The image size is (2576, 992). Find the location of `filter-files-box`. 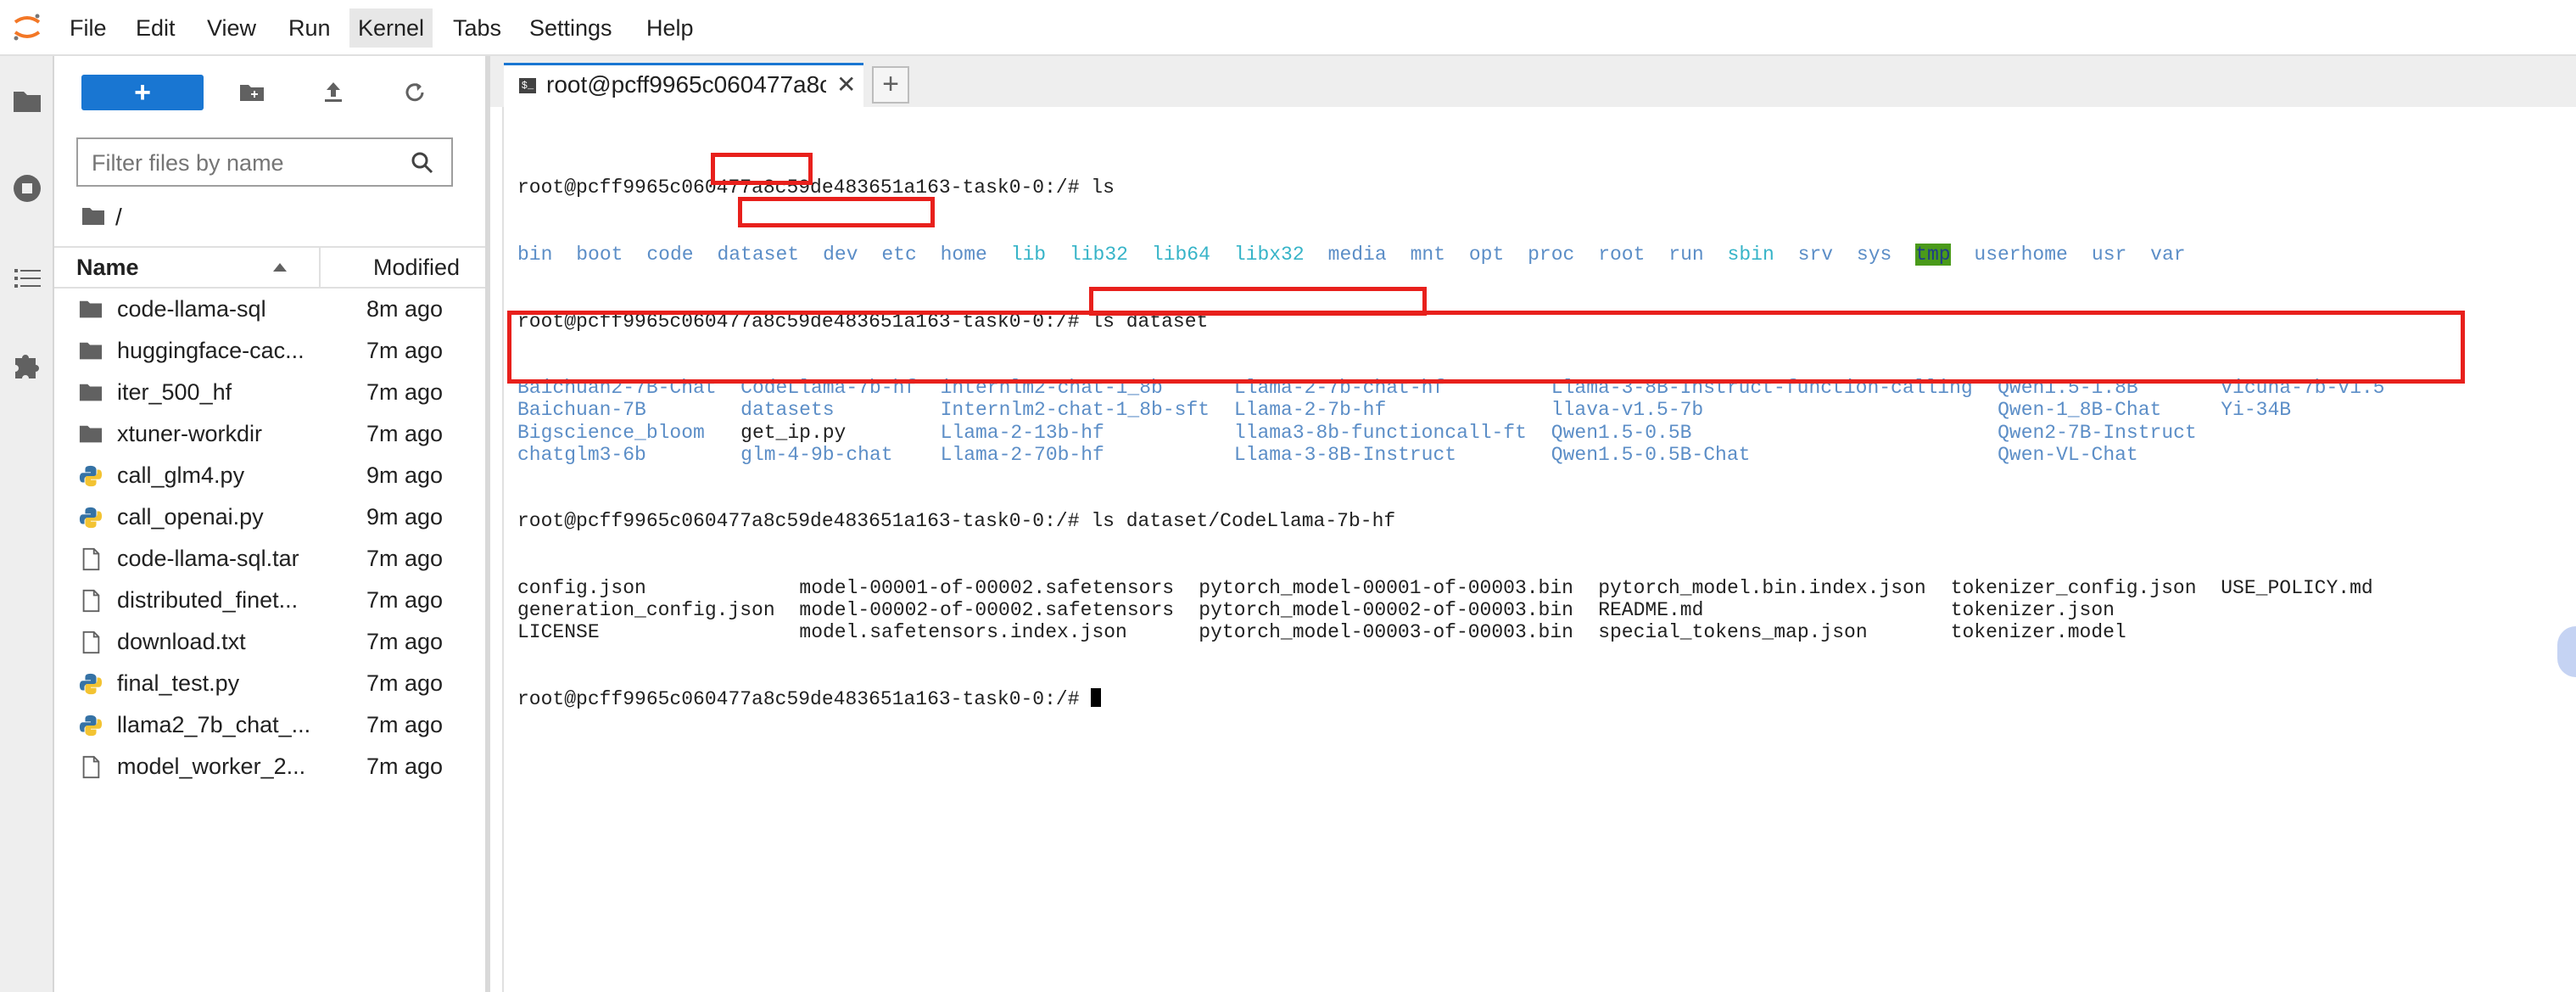

filter-files-box is located at coordinates (264, 162).